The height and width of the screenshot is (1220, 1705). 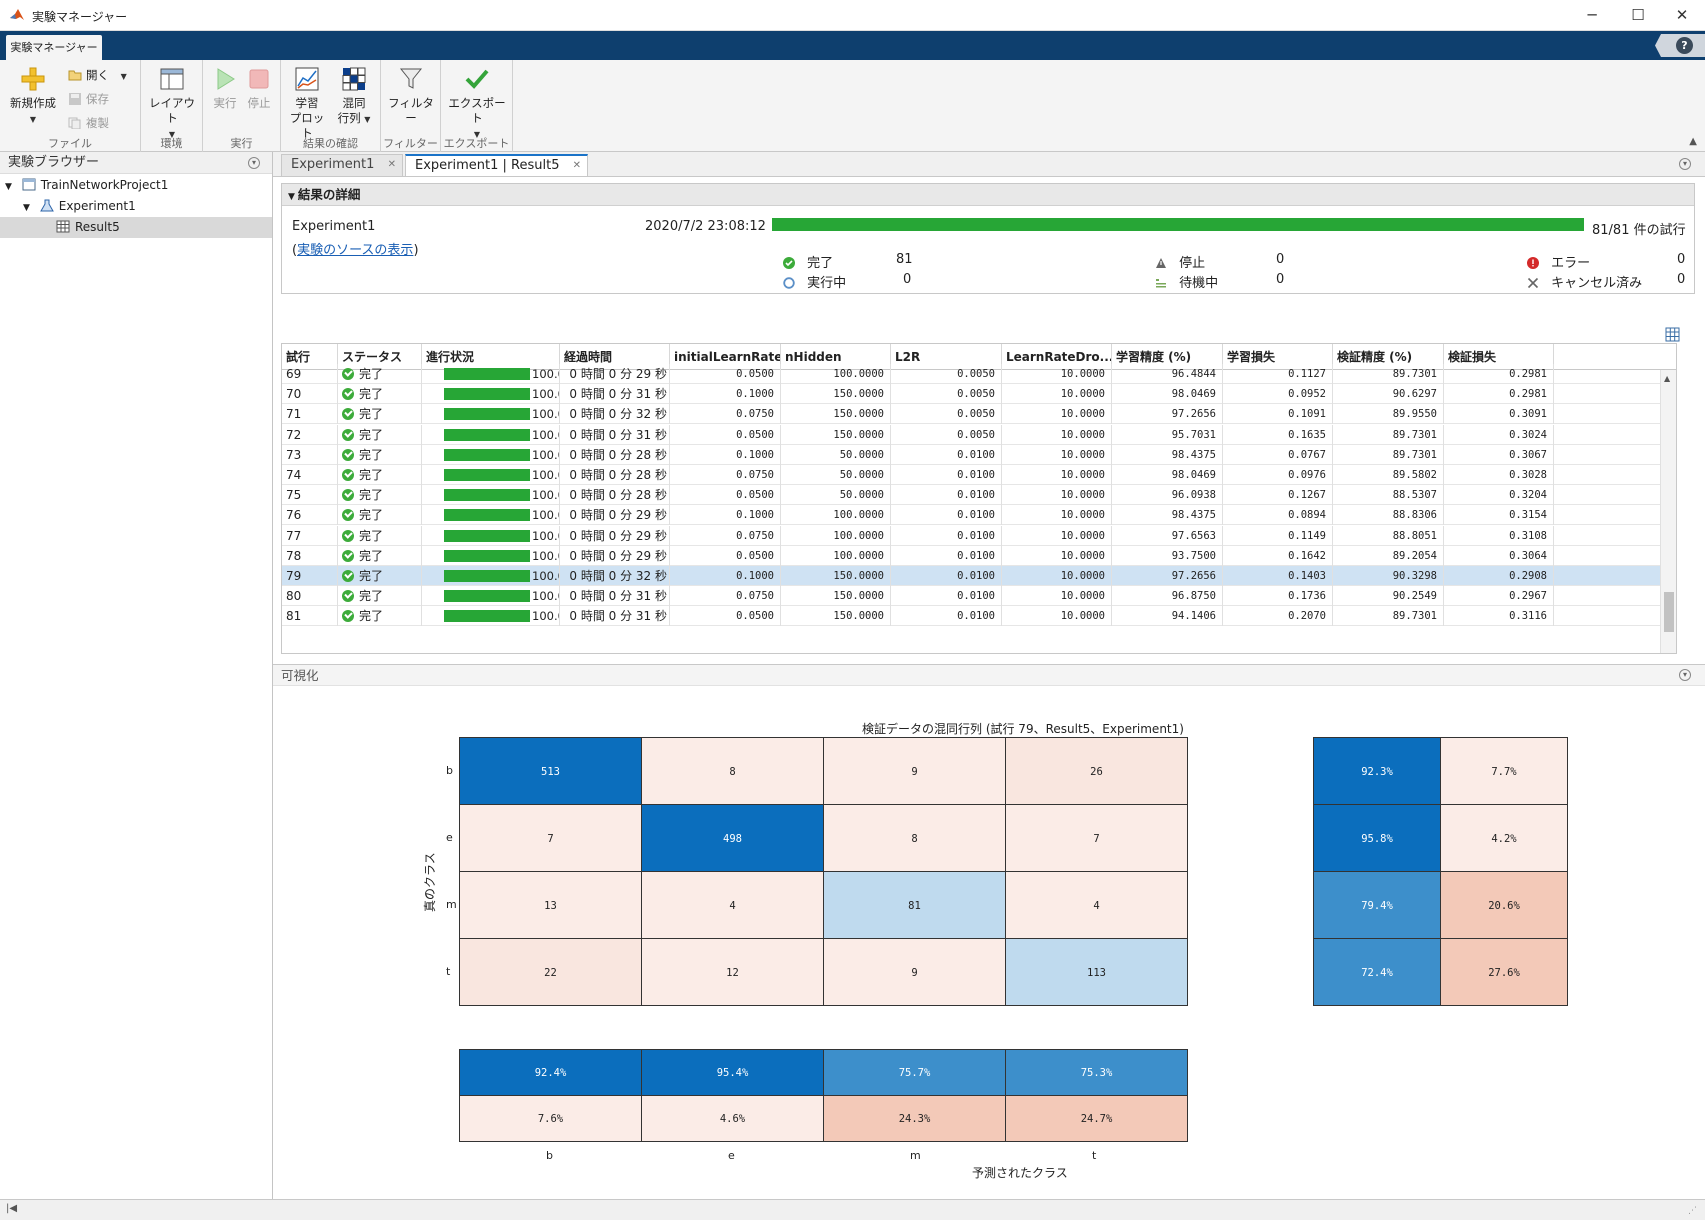 I want to click on training-plot-icon, so click(x=307, y=79).